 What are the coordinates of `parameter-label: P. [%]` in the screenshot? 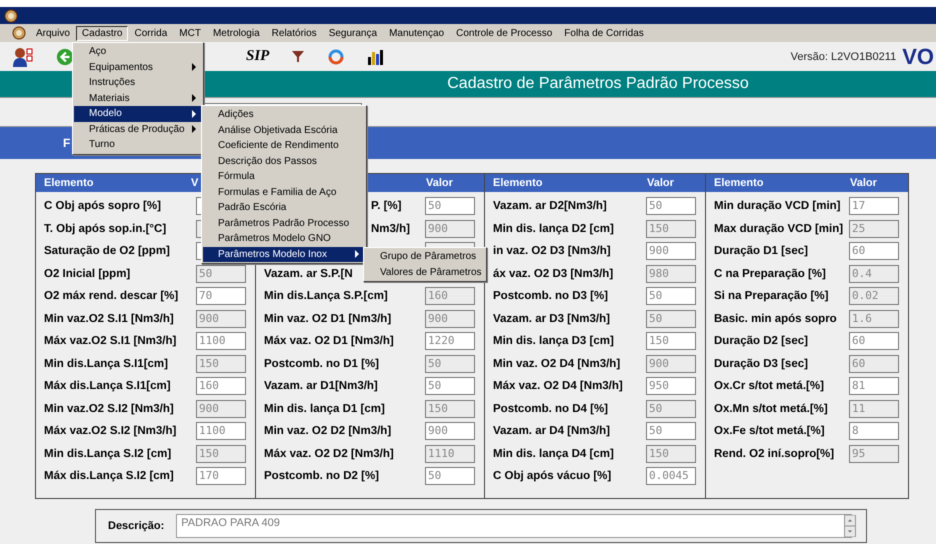 It's located at (386, 206).